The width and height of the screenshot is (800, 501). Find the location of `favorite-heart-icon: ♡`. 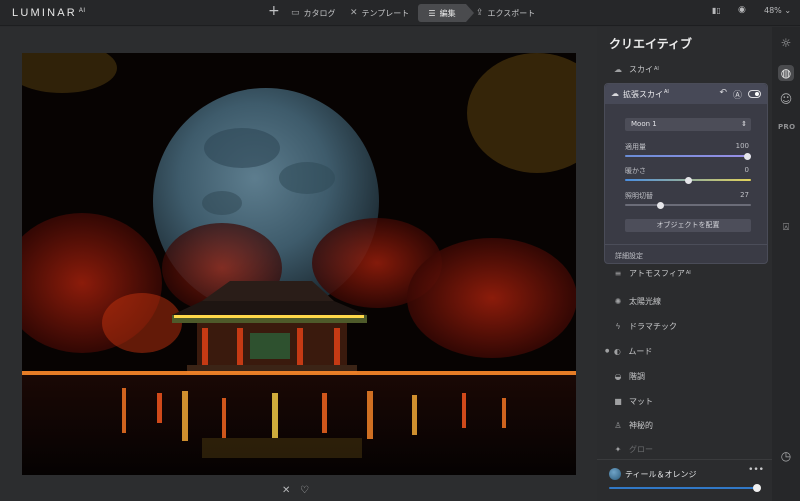

favorite-heart-icon: ♡ is located at coordinates (304, 490).